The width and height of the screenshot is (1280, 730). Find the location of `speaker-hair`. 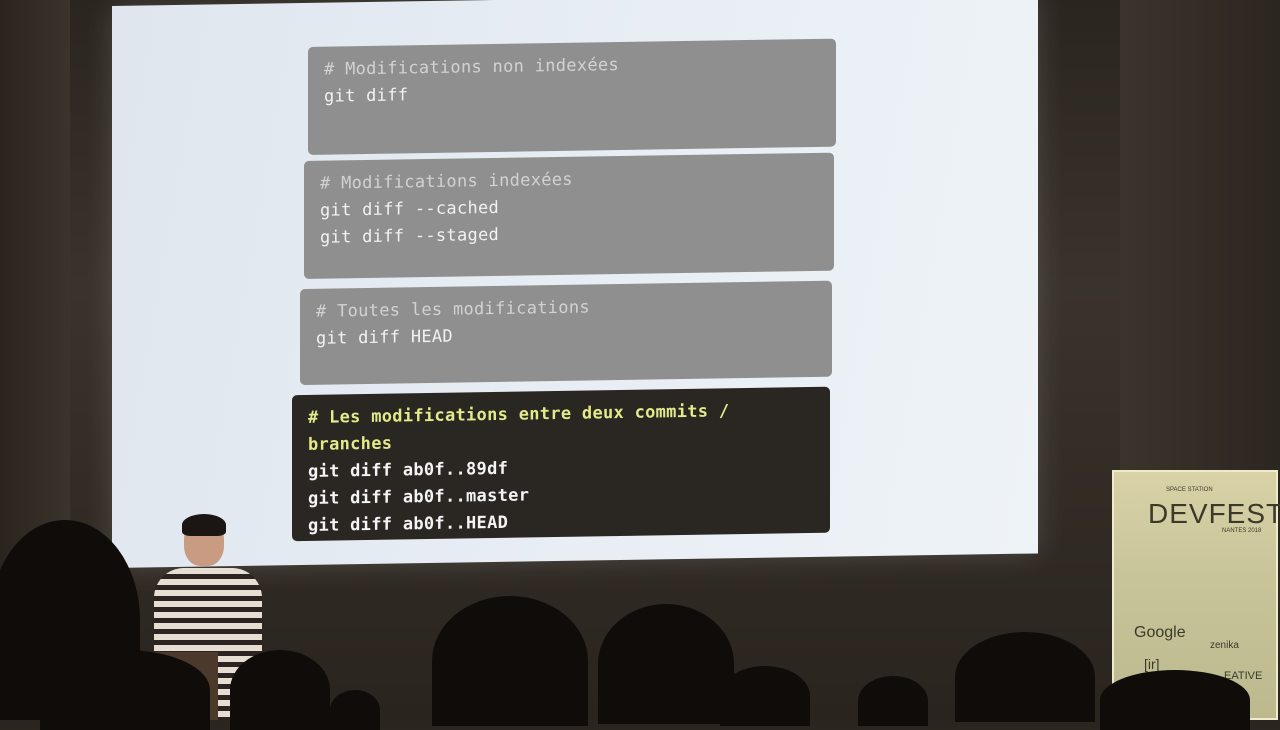

speaker-hair is located at coordinates (204, 525).